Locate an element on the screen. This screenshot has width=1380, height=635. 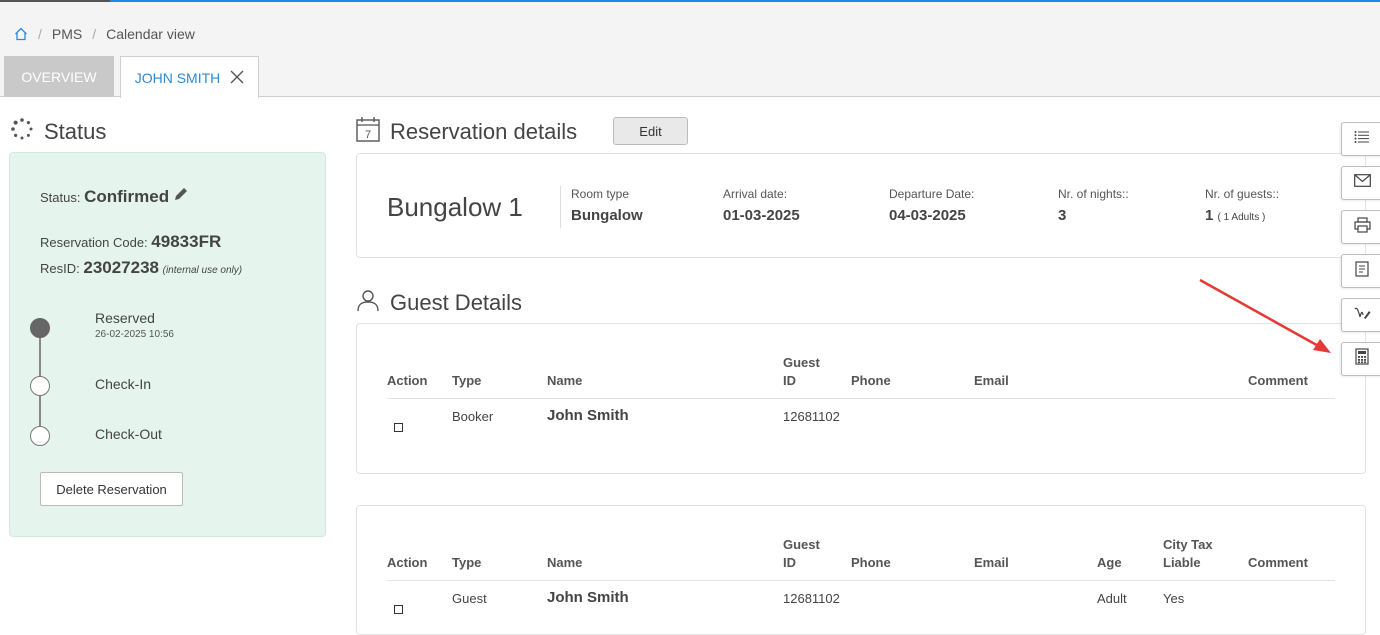
status-value: Confirmed is located at coordinates (127, 196).